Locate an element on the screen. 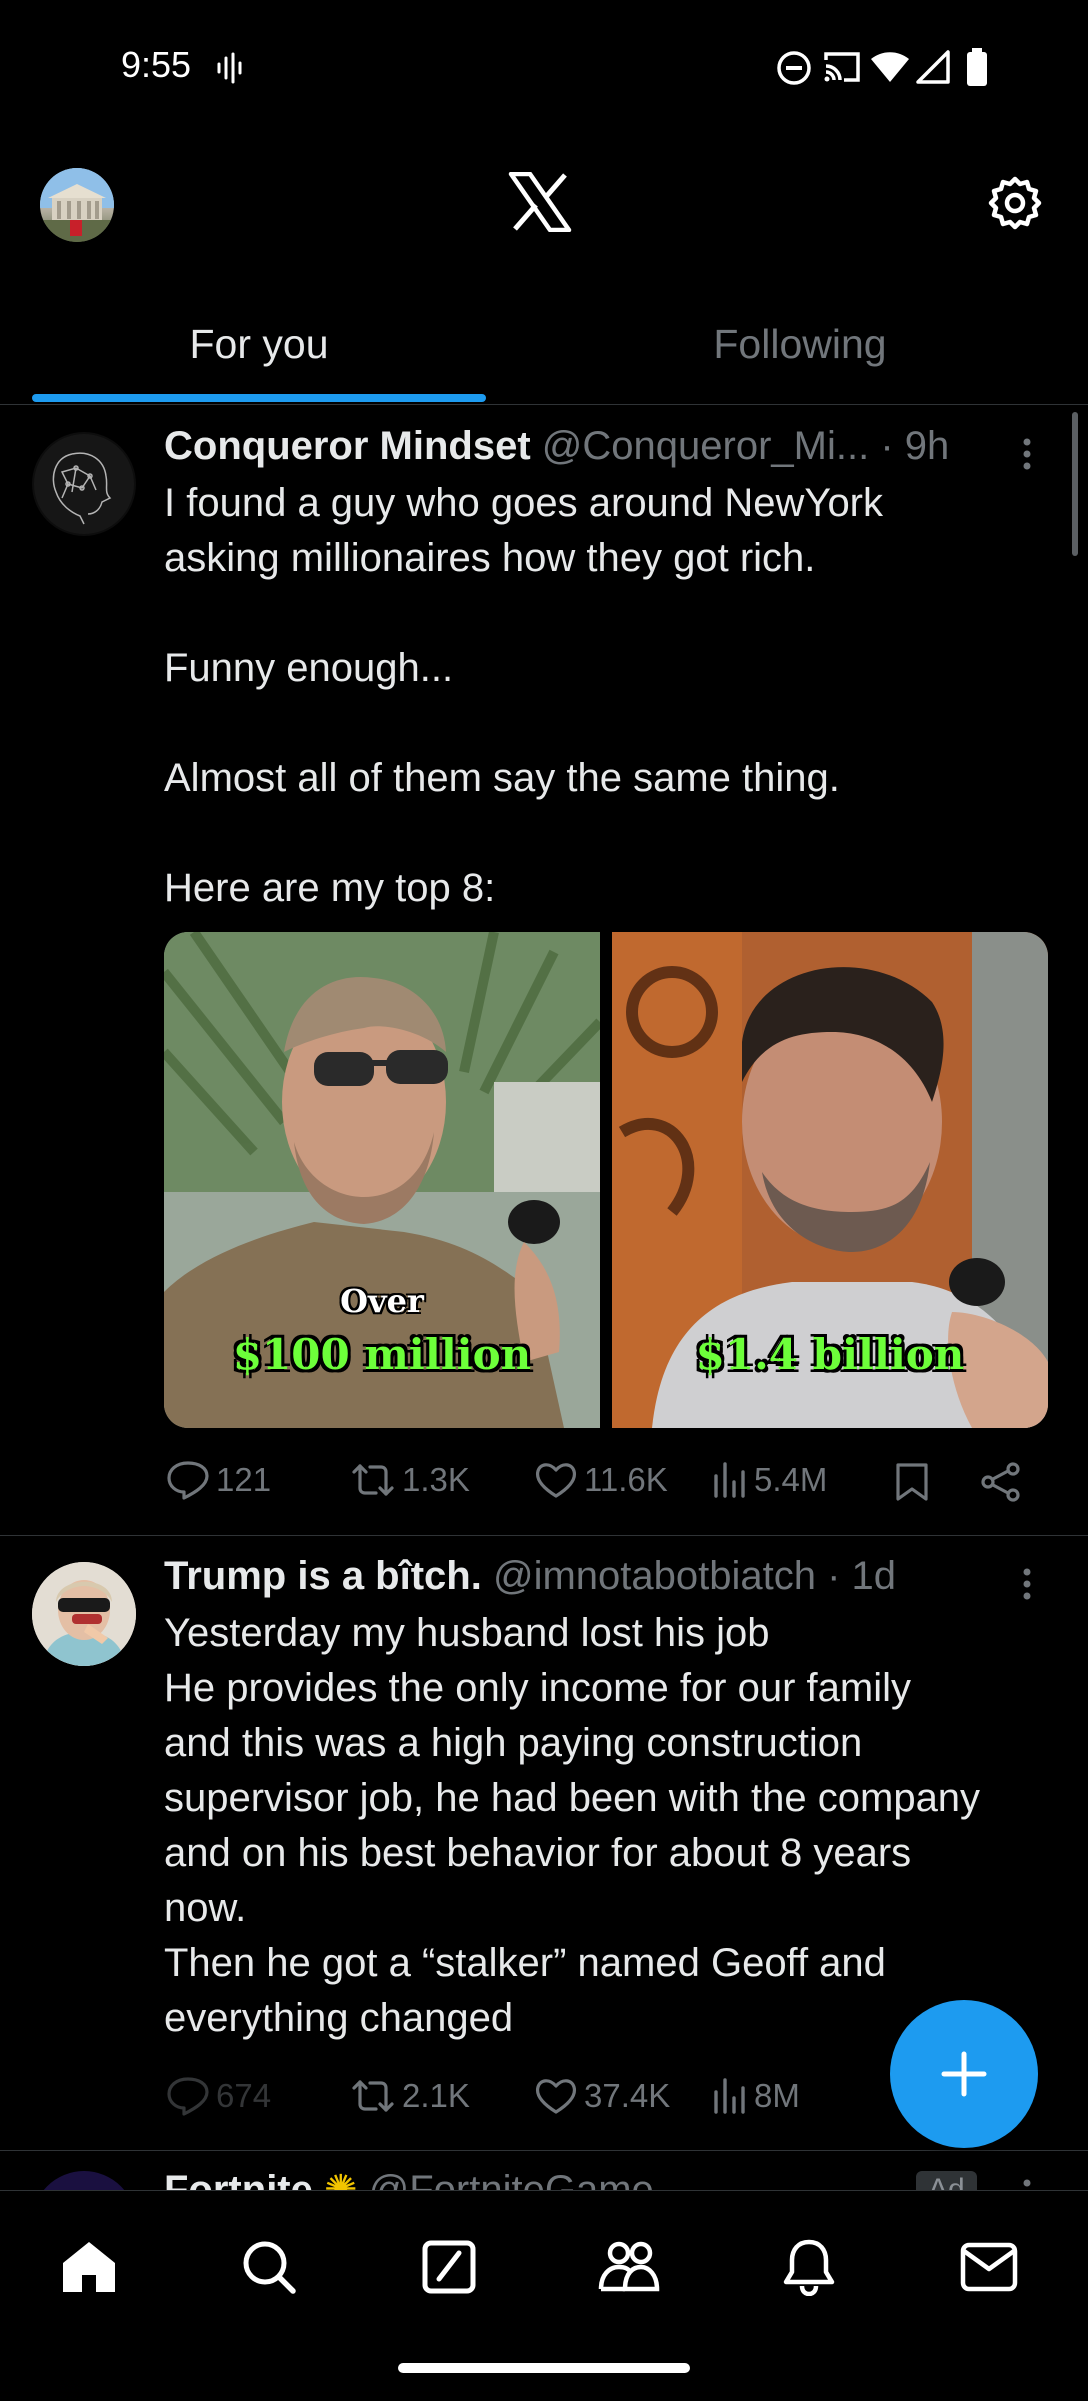 Image resolution: width=1088 pixels, height=2401 pixels. author-name: Conqueror Mindset is located at coordinates (347, 446).